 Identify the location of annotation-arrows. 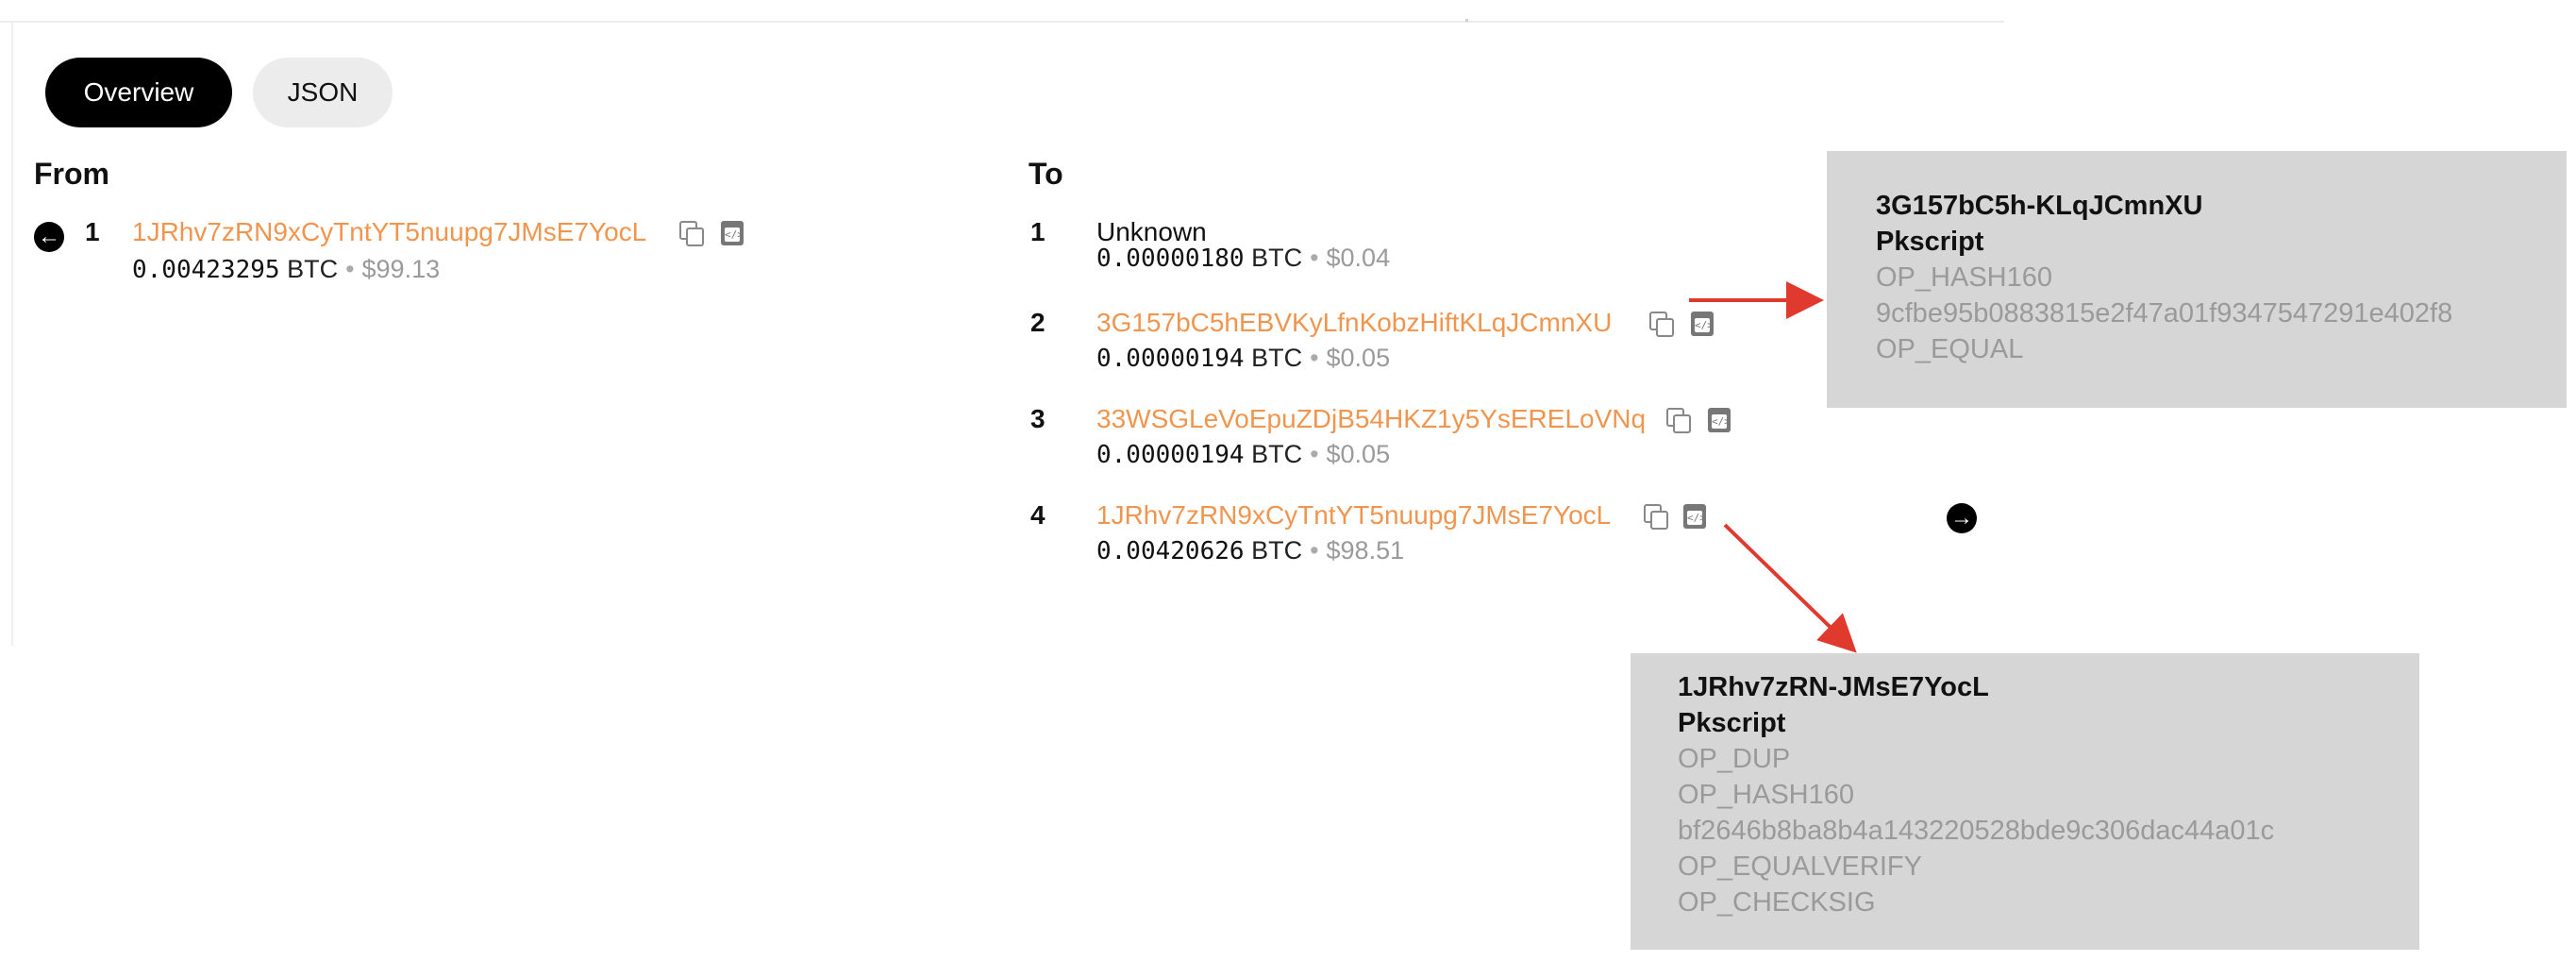
(1773, 467).